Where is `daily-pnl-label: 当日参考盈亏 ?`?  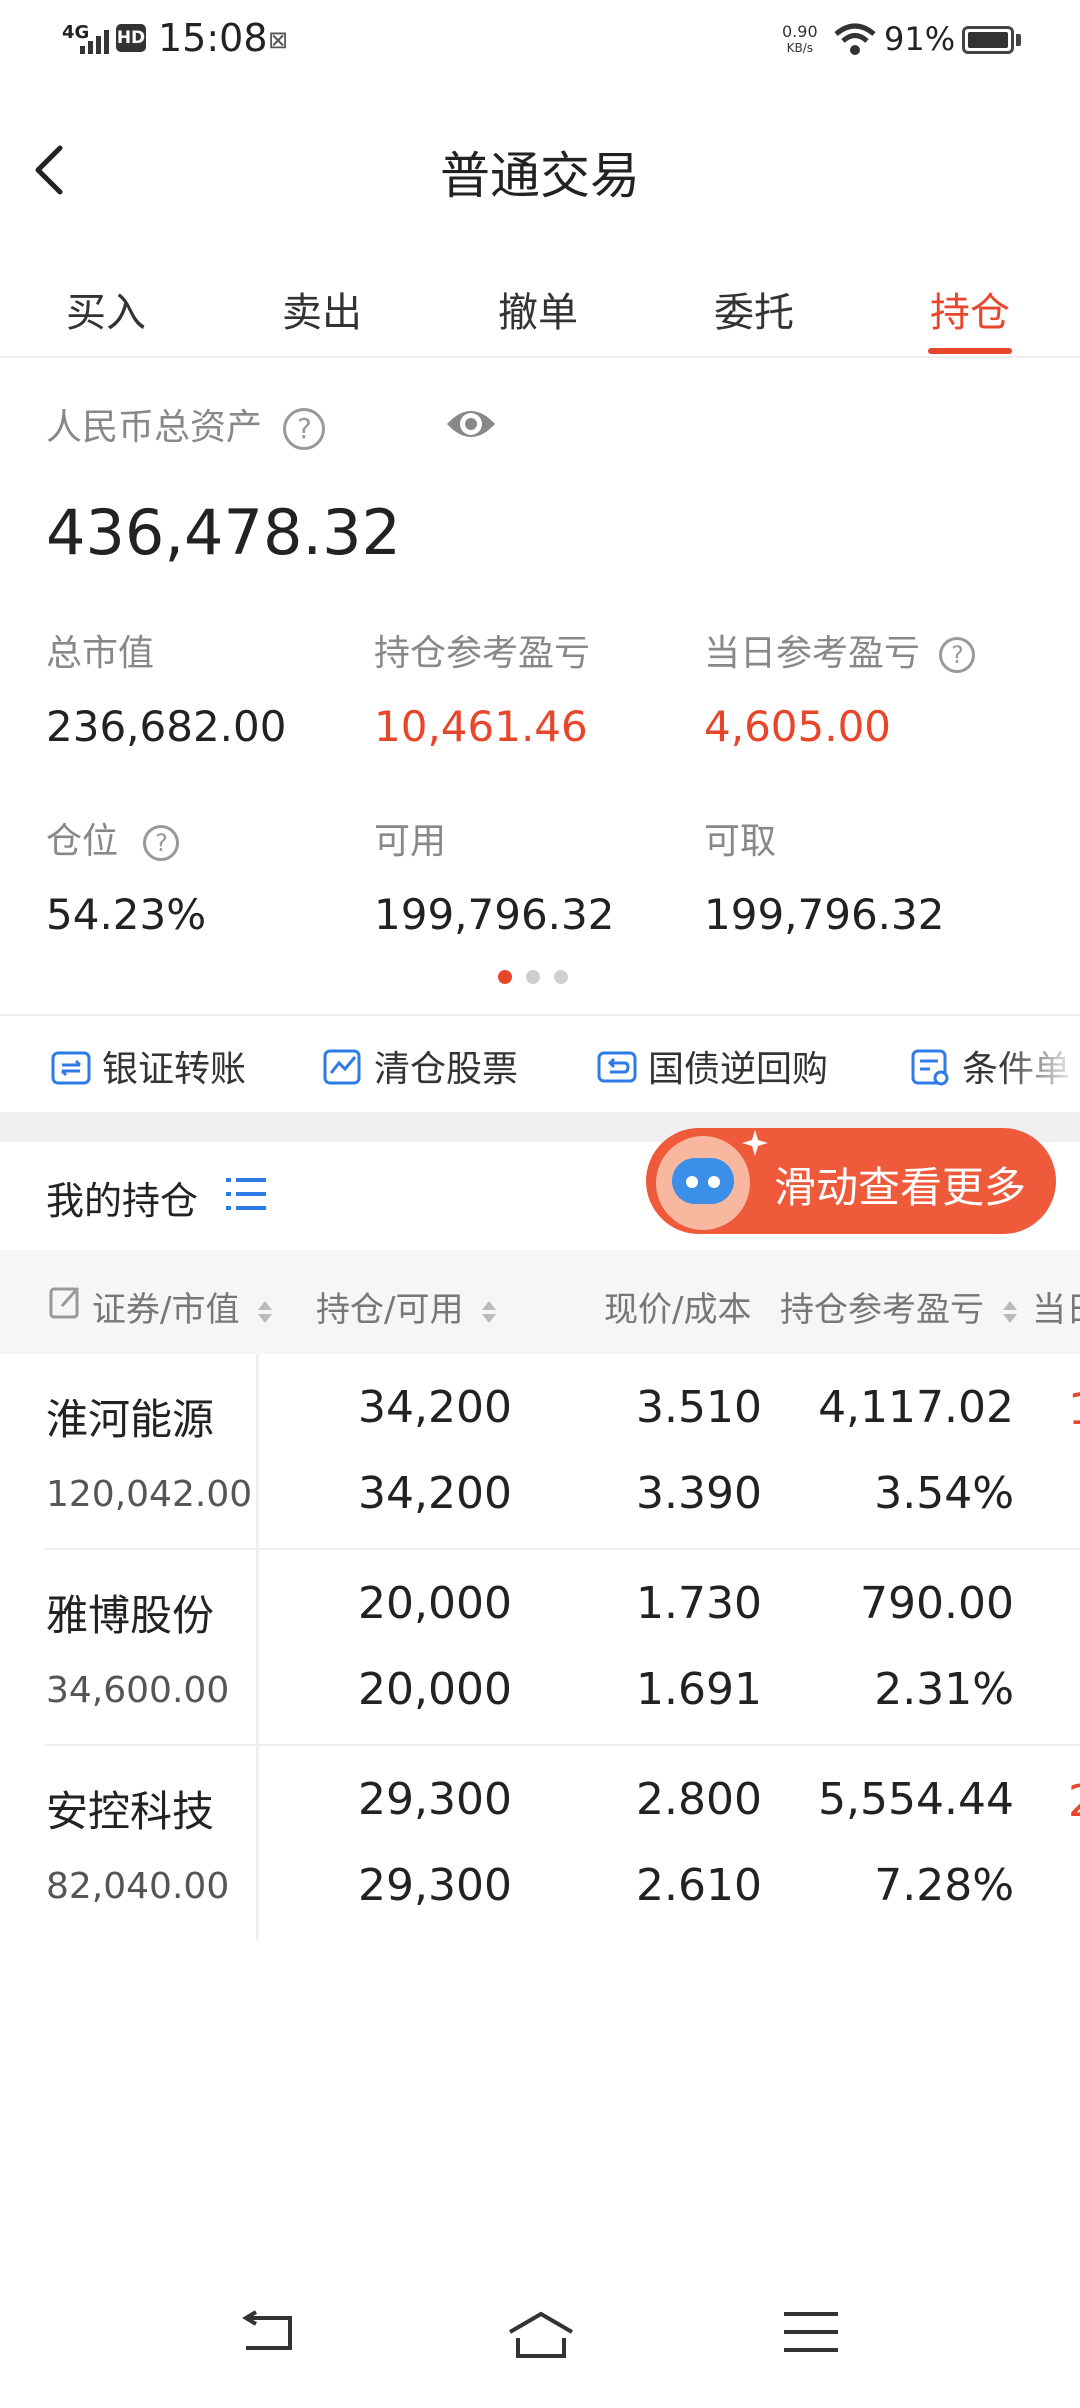 daily-pnl-label: 当日参考盈亏 ? is located at coordinates (840, 650).